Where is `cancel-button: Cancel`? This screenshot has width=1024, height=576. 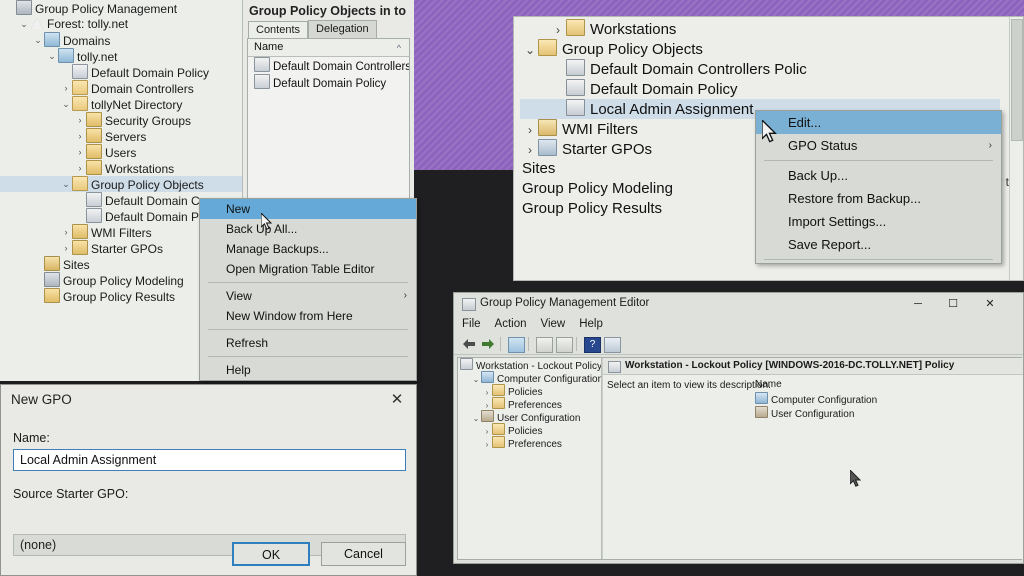 cancel-button: Cancel is located at coordinates (363, 554).